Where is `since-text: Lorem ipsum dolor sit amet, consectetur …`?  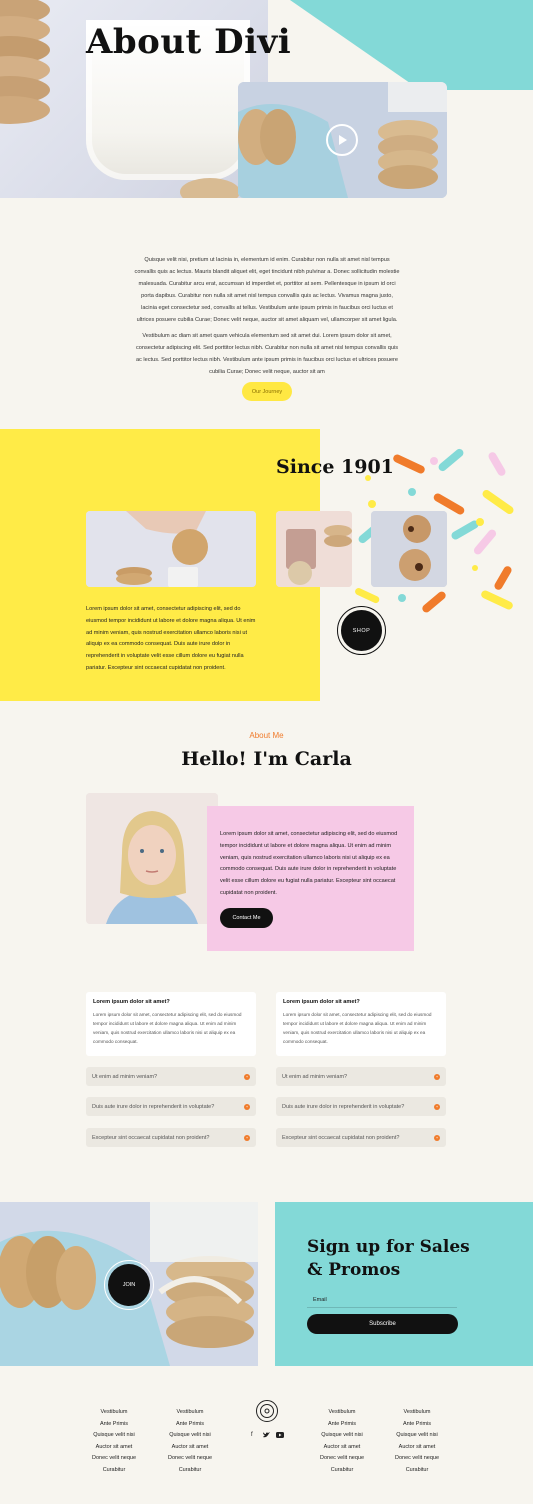 since-text: Lorem ipsum dolor sit amet, consectetur … is located at coordinates (171, 638).